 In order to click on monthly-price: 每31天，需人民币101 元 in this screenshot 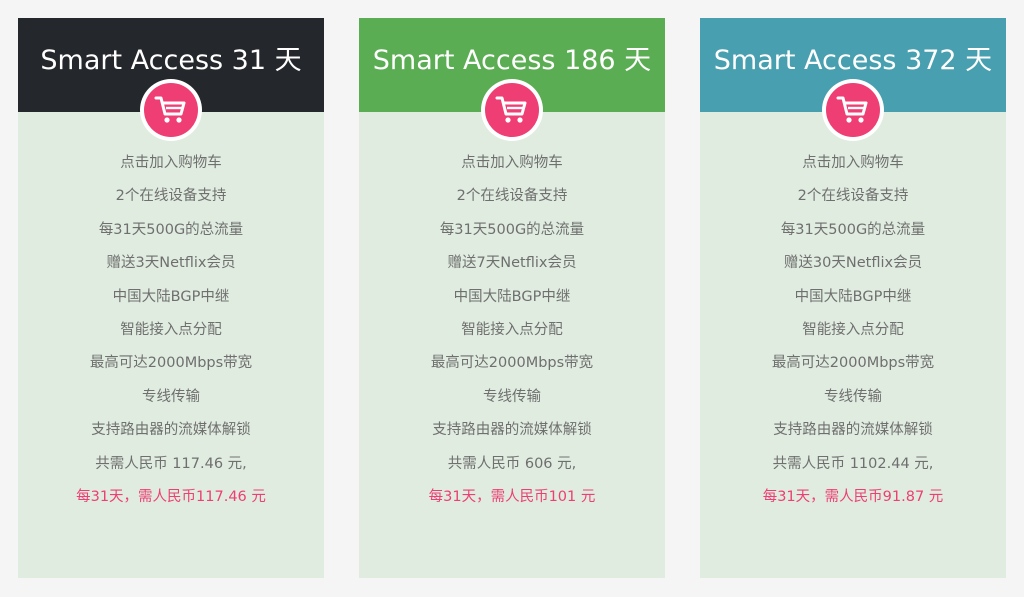, I will do `click(512, 496)`.